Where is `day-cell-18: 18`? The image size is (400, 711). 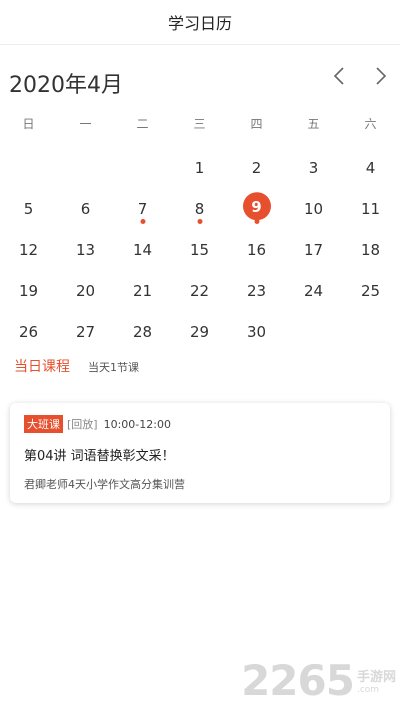 day-cell-18: 18 is located at coordinates (370, 249).